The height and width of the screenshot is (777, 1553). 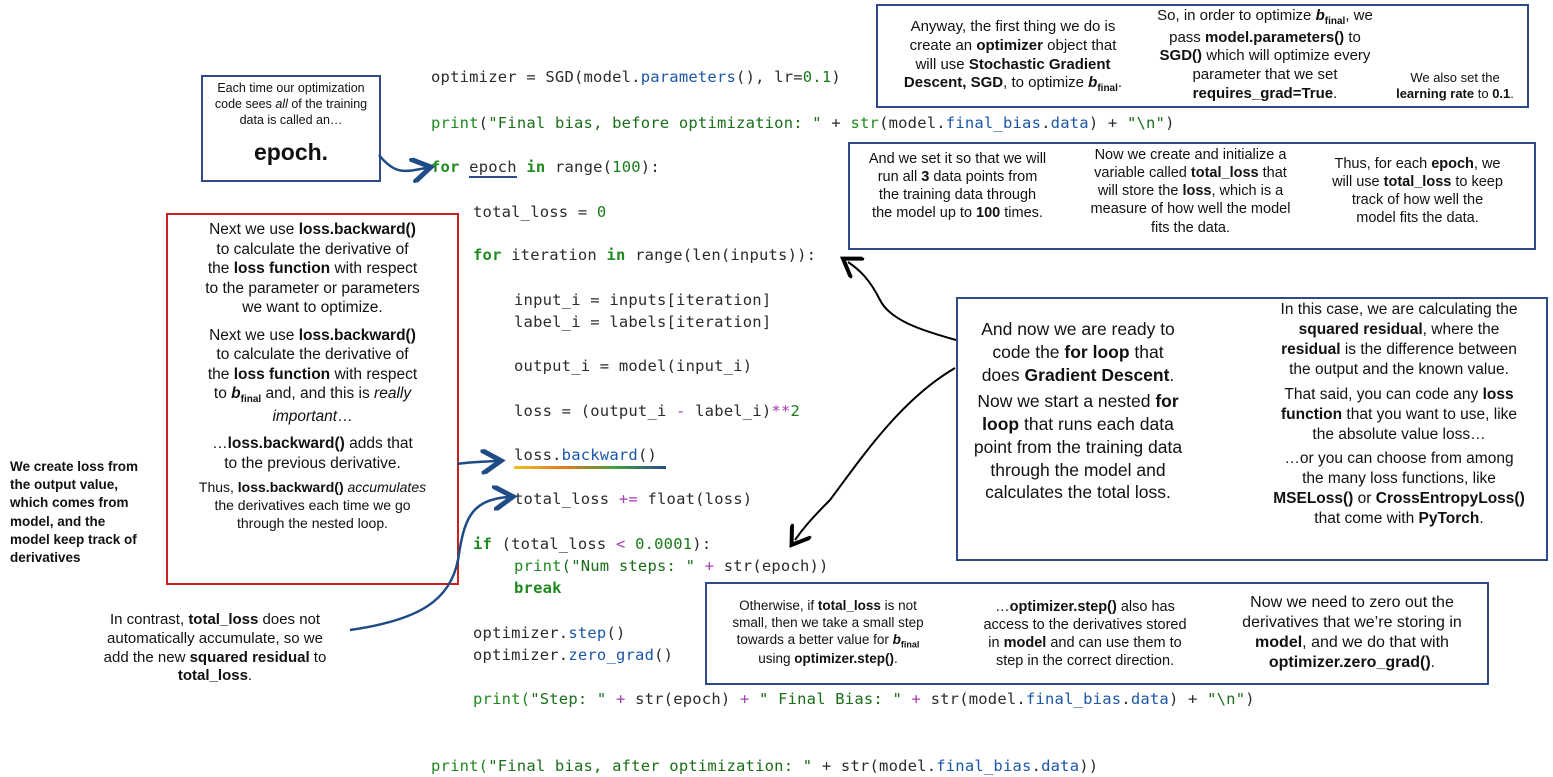 What do you see at coordinates (428, 564) in the screenshot?
I see `contrast-arrow` at bounding box center [428, 564].